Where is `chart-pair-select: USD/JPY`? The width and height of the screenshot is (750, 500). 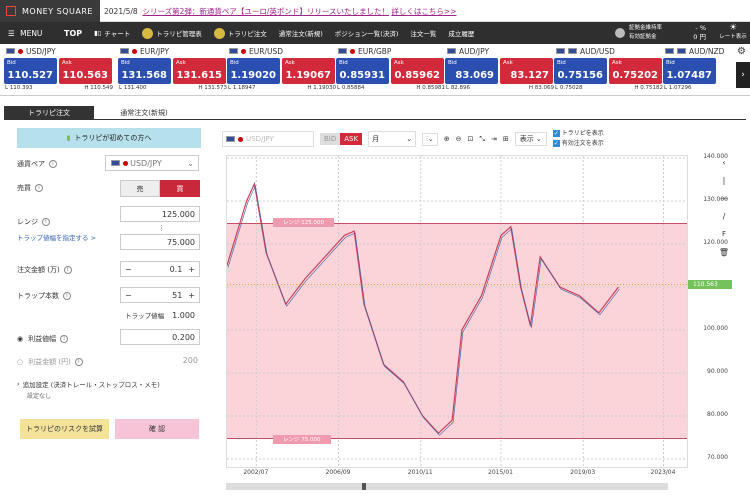
chart-pair-select: USD/JPY is located at coordinates (268, 139).